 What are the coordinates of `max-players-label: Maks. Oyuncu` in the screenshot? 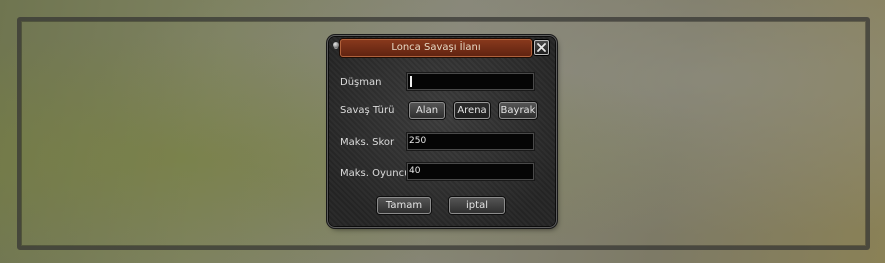 It's located at (375, 173).